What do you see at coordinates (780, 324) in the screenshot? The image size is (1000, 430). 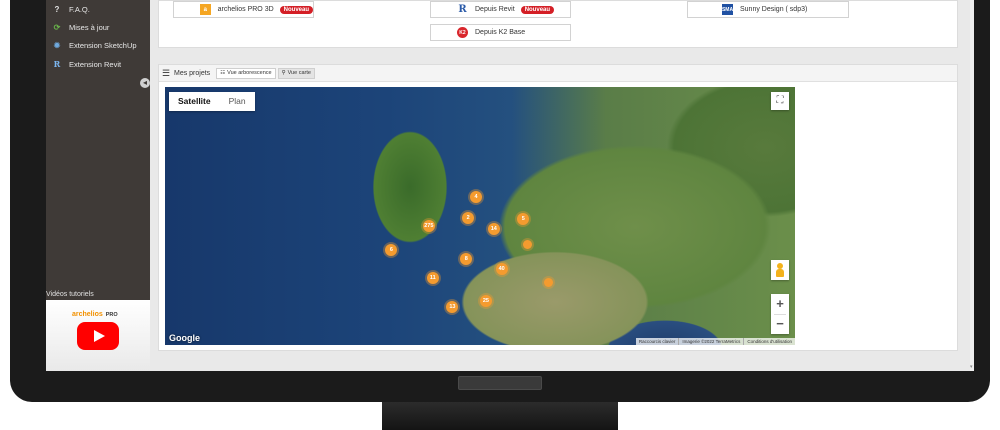 I see `zoom-out-button: −` at bounding box center [780, 324].